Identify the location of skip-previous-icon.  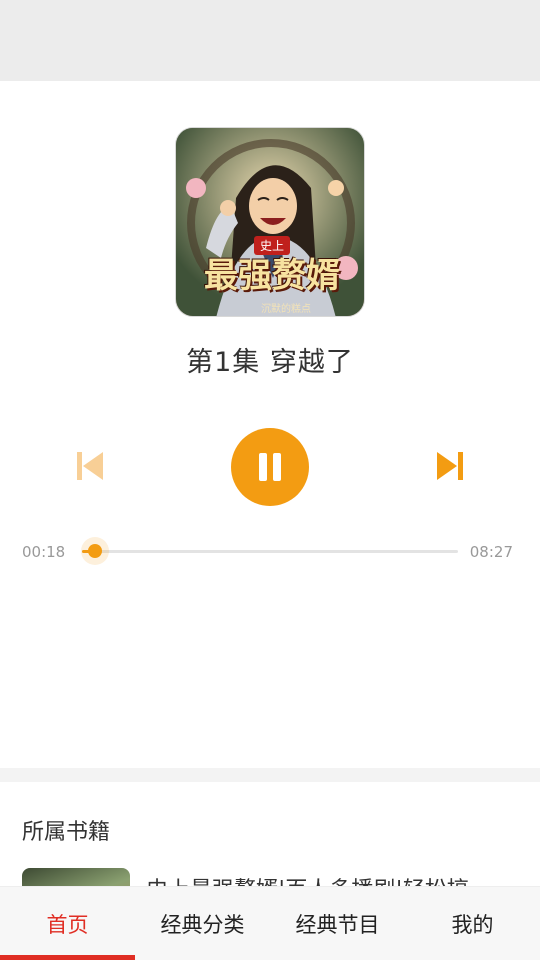
(90, 466).